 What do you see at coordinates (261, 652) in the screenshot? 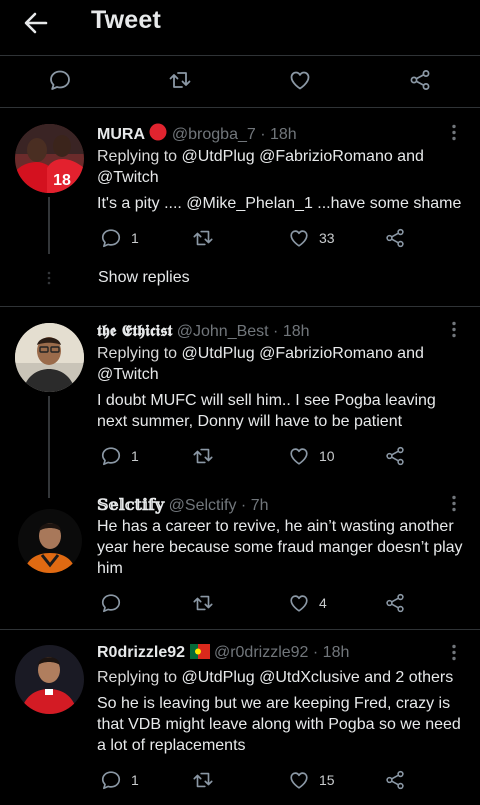
I see `username: @r0drizzle92` at bounding box center [261, 652].